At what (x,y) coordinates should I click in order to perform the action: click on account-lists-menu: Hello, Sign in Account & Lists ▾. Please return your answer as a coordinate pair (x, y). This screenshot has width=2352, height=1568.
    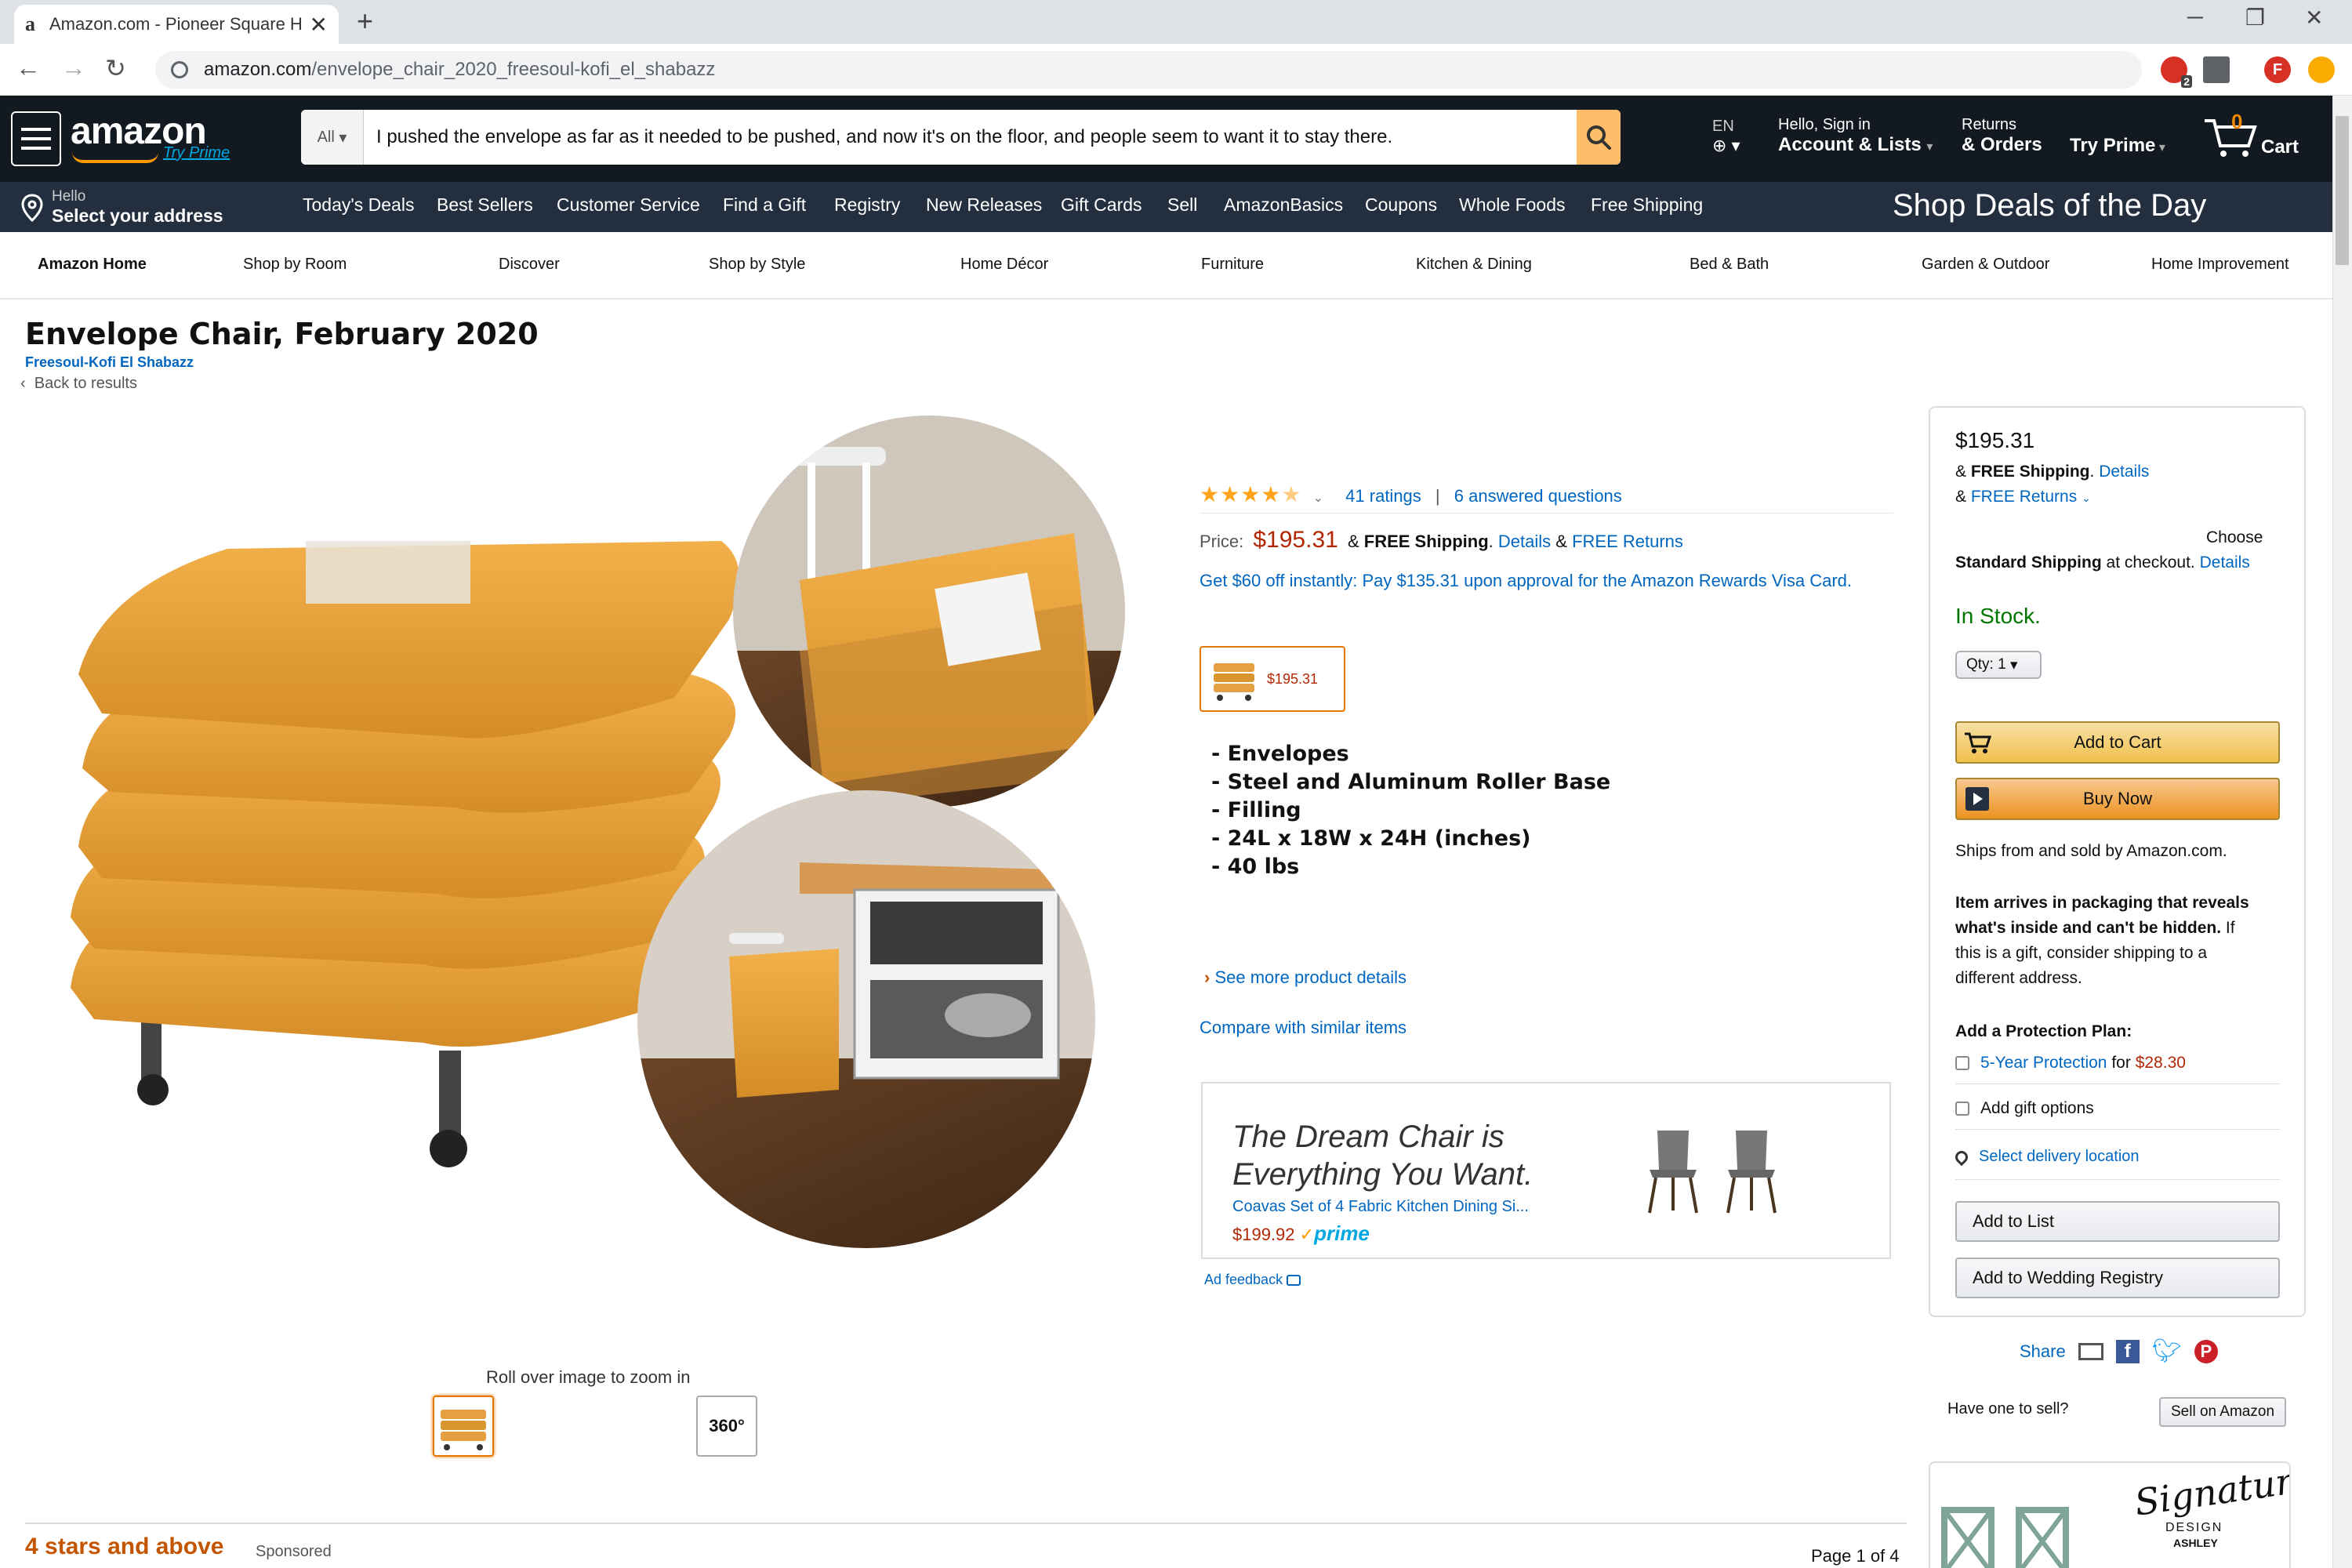
    Looking at the image, I should click on (1855, 136).